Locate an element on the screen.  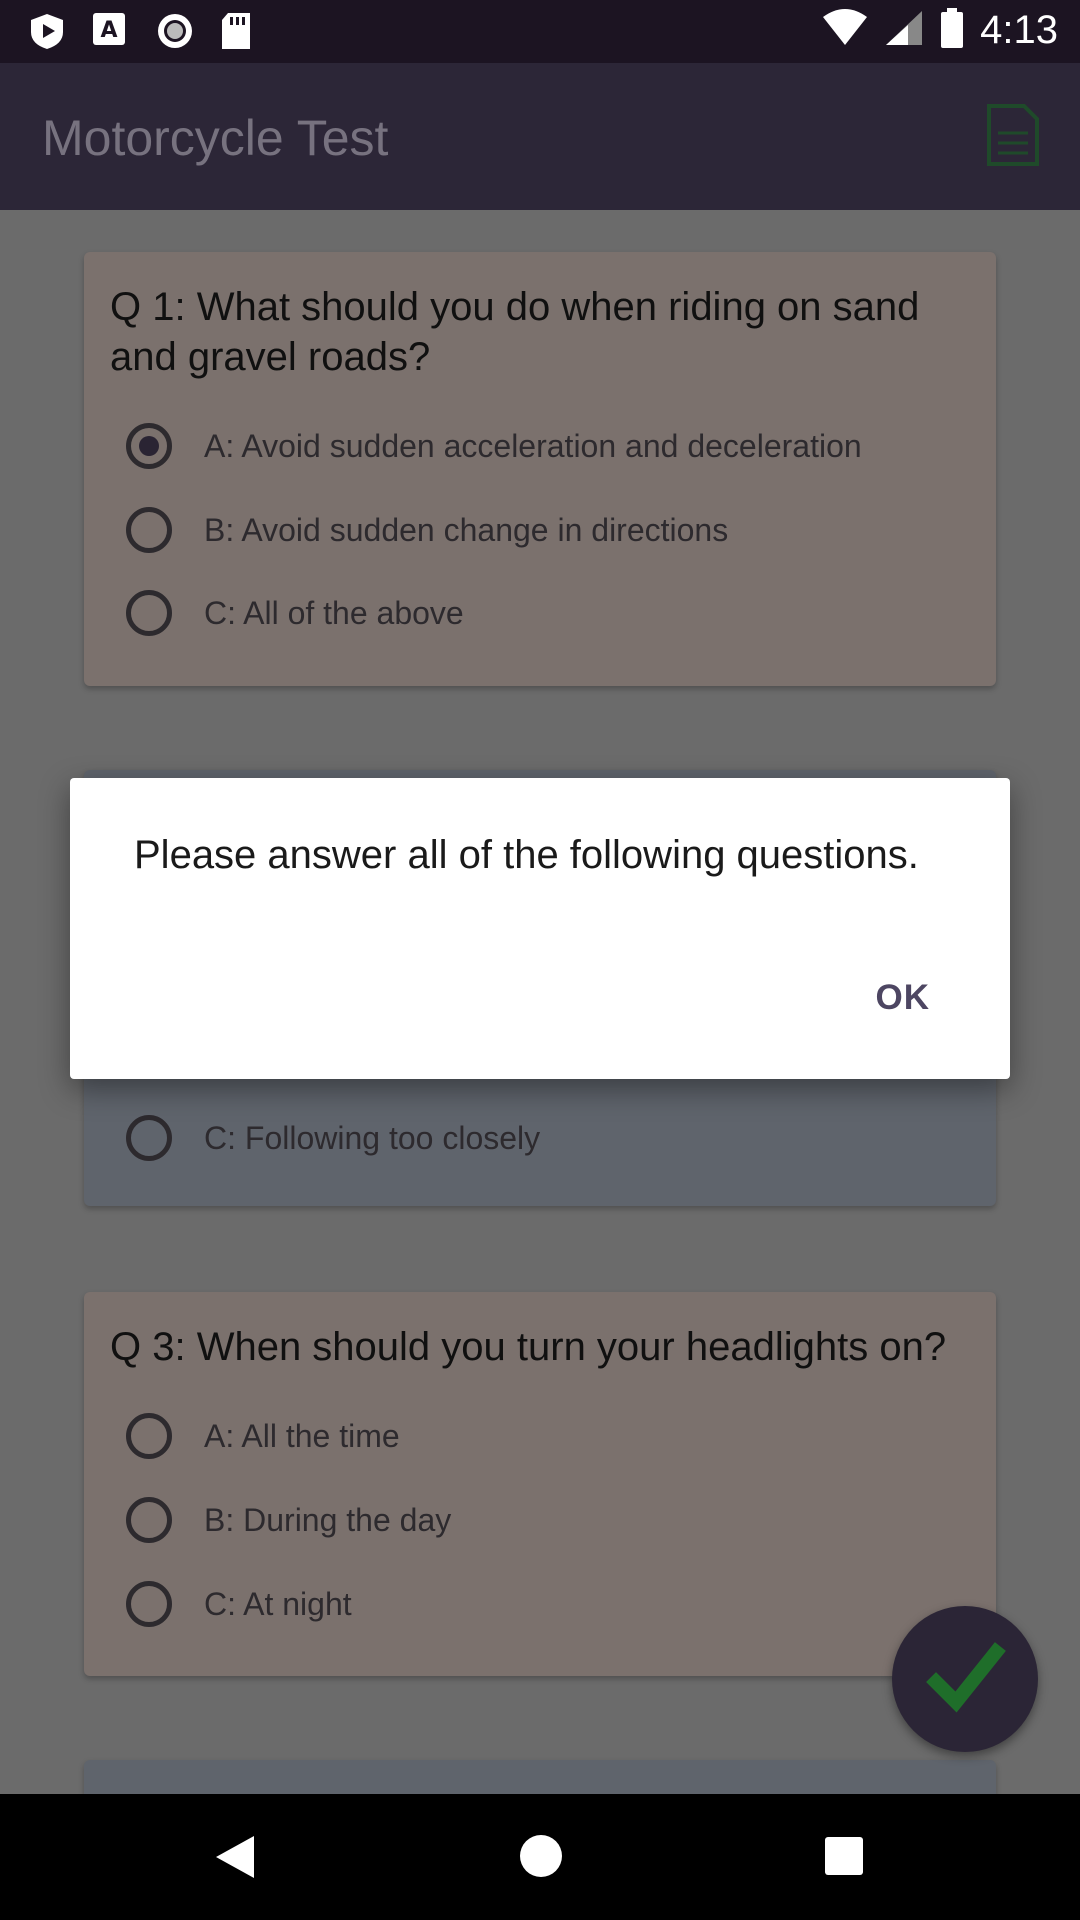
option-c: C: At night is located at coordinates (239, 1604).